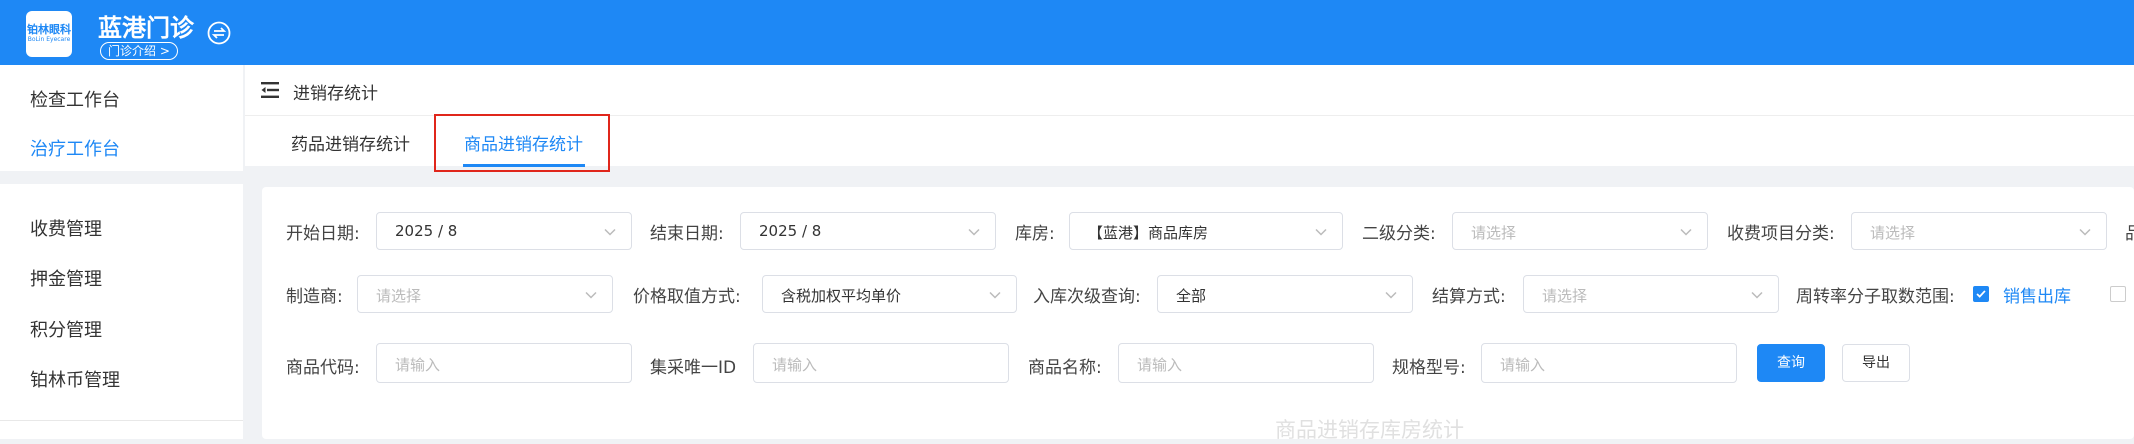 This screenshot has width=2134, height=444. Describe the element at coordinates (75, 148) in the screenshot. I see `sidebar-item-treatment-workbench: 治疗工作台` at that location.